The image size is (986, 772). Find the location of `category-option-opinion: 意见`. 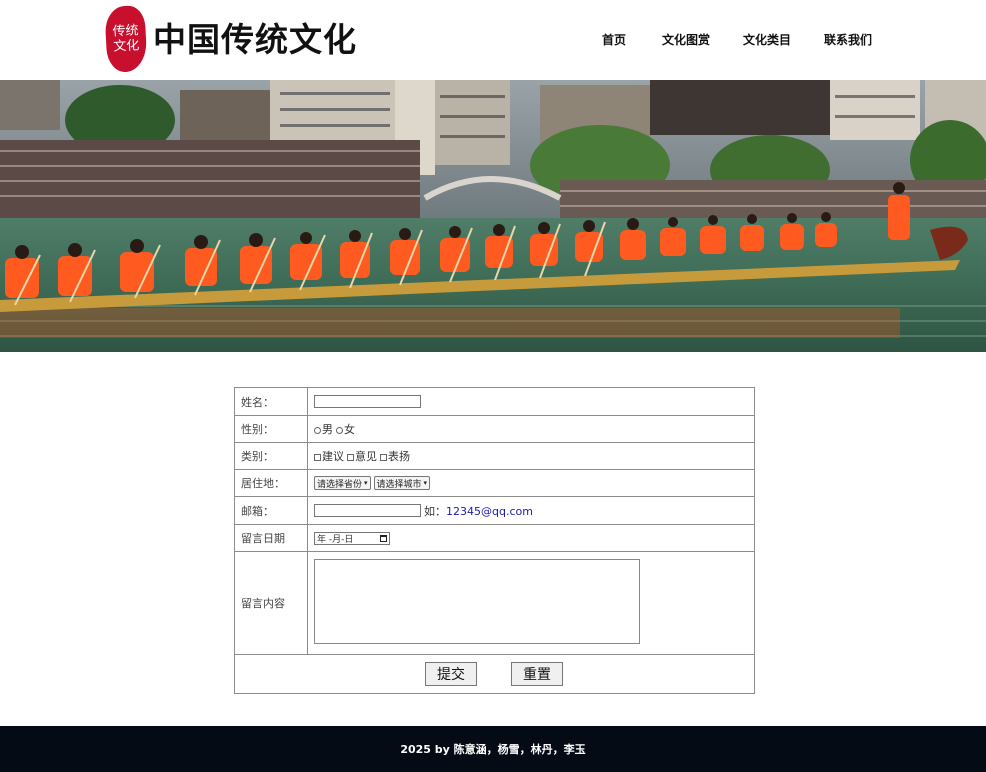

category-option-opinion: 意见 is located at coordinates (362, 456).